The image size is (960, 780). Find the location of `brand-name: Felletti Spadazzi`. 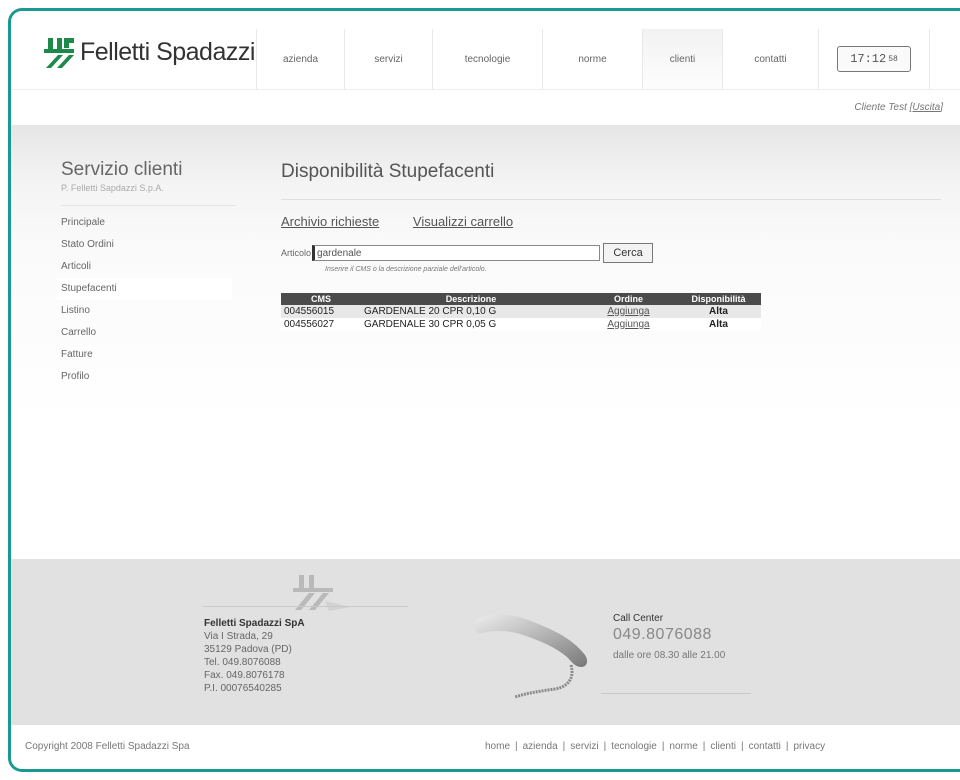

brand-name: Felletti Spadazzi is located at coordinates (167, 51).